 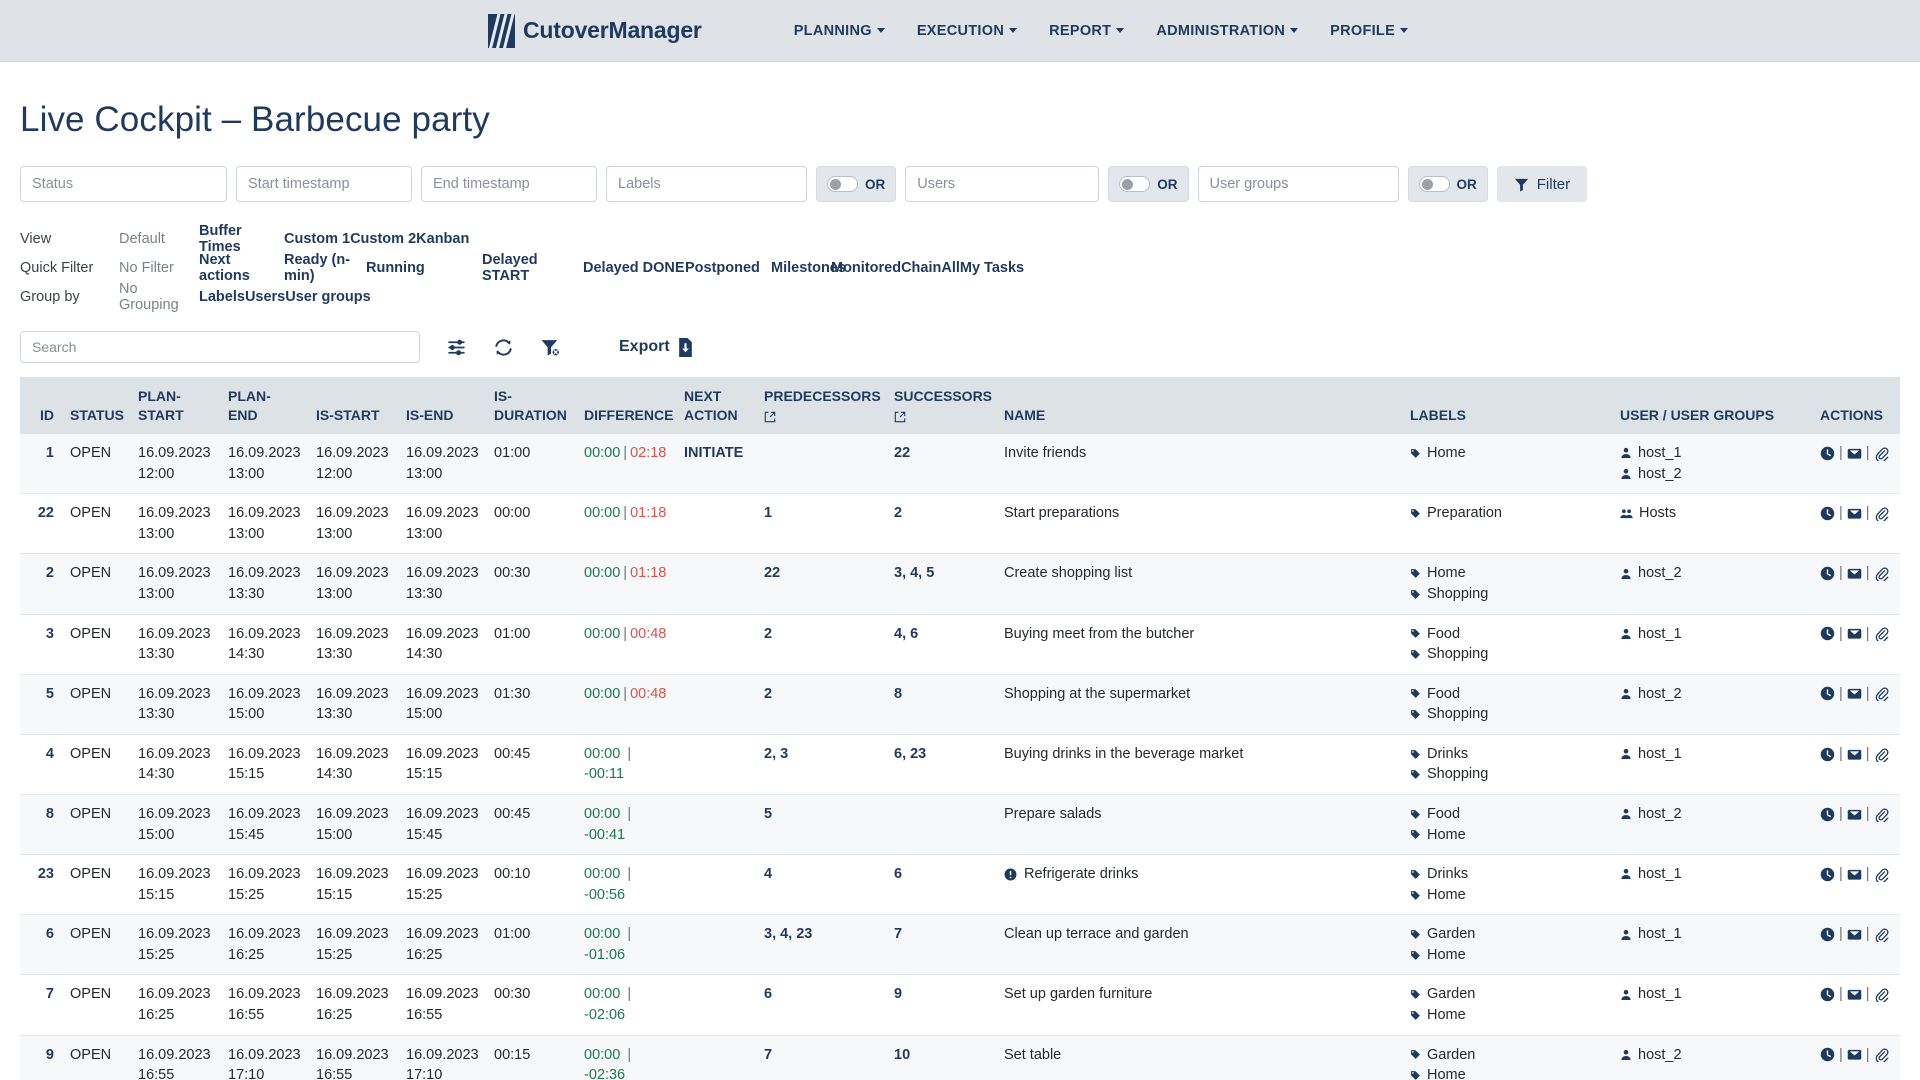 What do you see at coordinates (808, 268) in the screenshot?
I see `quick-filter-milestones: Milestones` at bounding box center [808, 268].